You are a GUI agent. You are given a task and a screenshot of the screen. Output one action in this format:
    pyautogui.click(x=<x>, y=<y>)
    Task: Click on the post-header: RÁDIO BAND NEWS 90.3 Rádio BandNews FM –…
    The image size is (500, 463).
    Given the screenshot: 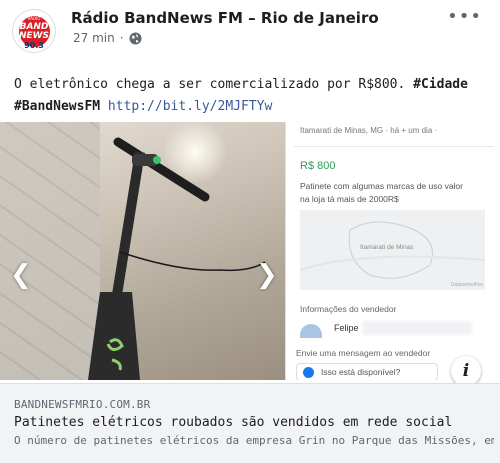 What is the action you would take?
    pyautogui.click(x=250, y=28)
    